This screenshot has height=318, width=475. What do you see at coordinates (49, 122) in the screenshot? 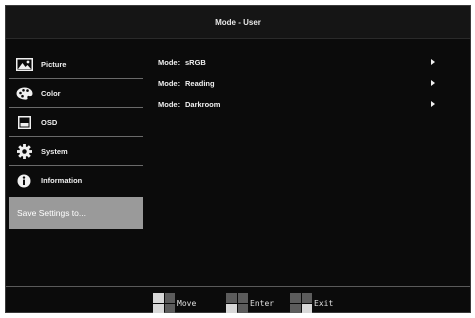
I see `sidebar-item-label: OSD` at bounding box center [49, 122].